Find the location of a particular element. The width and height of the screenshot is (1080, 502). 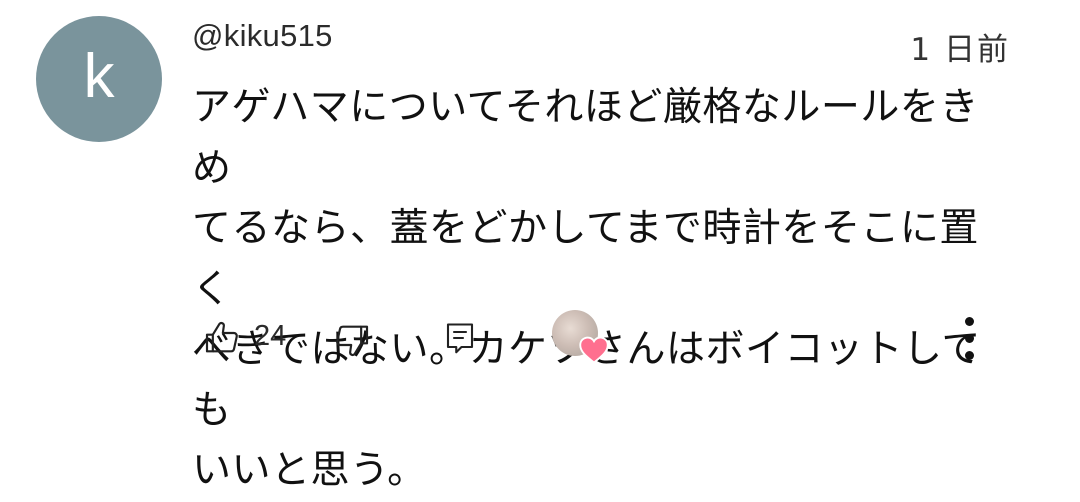

comment-action-bar: 24 is located at coordinates (540, 340).